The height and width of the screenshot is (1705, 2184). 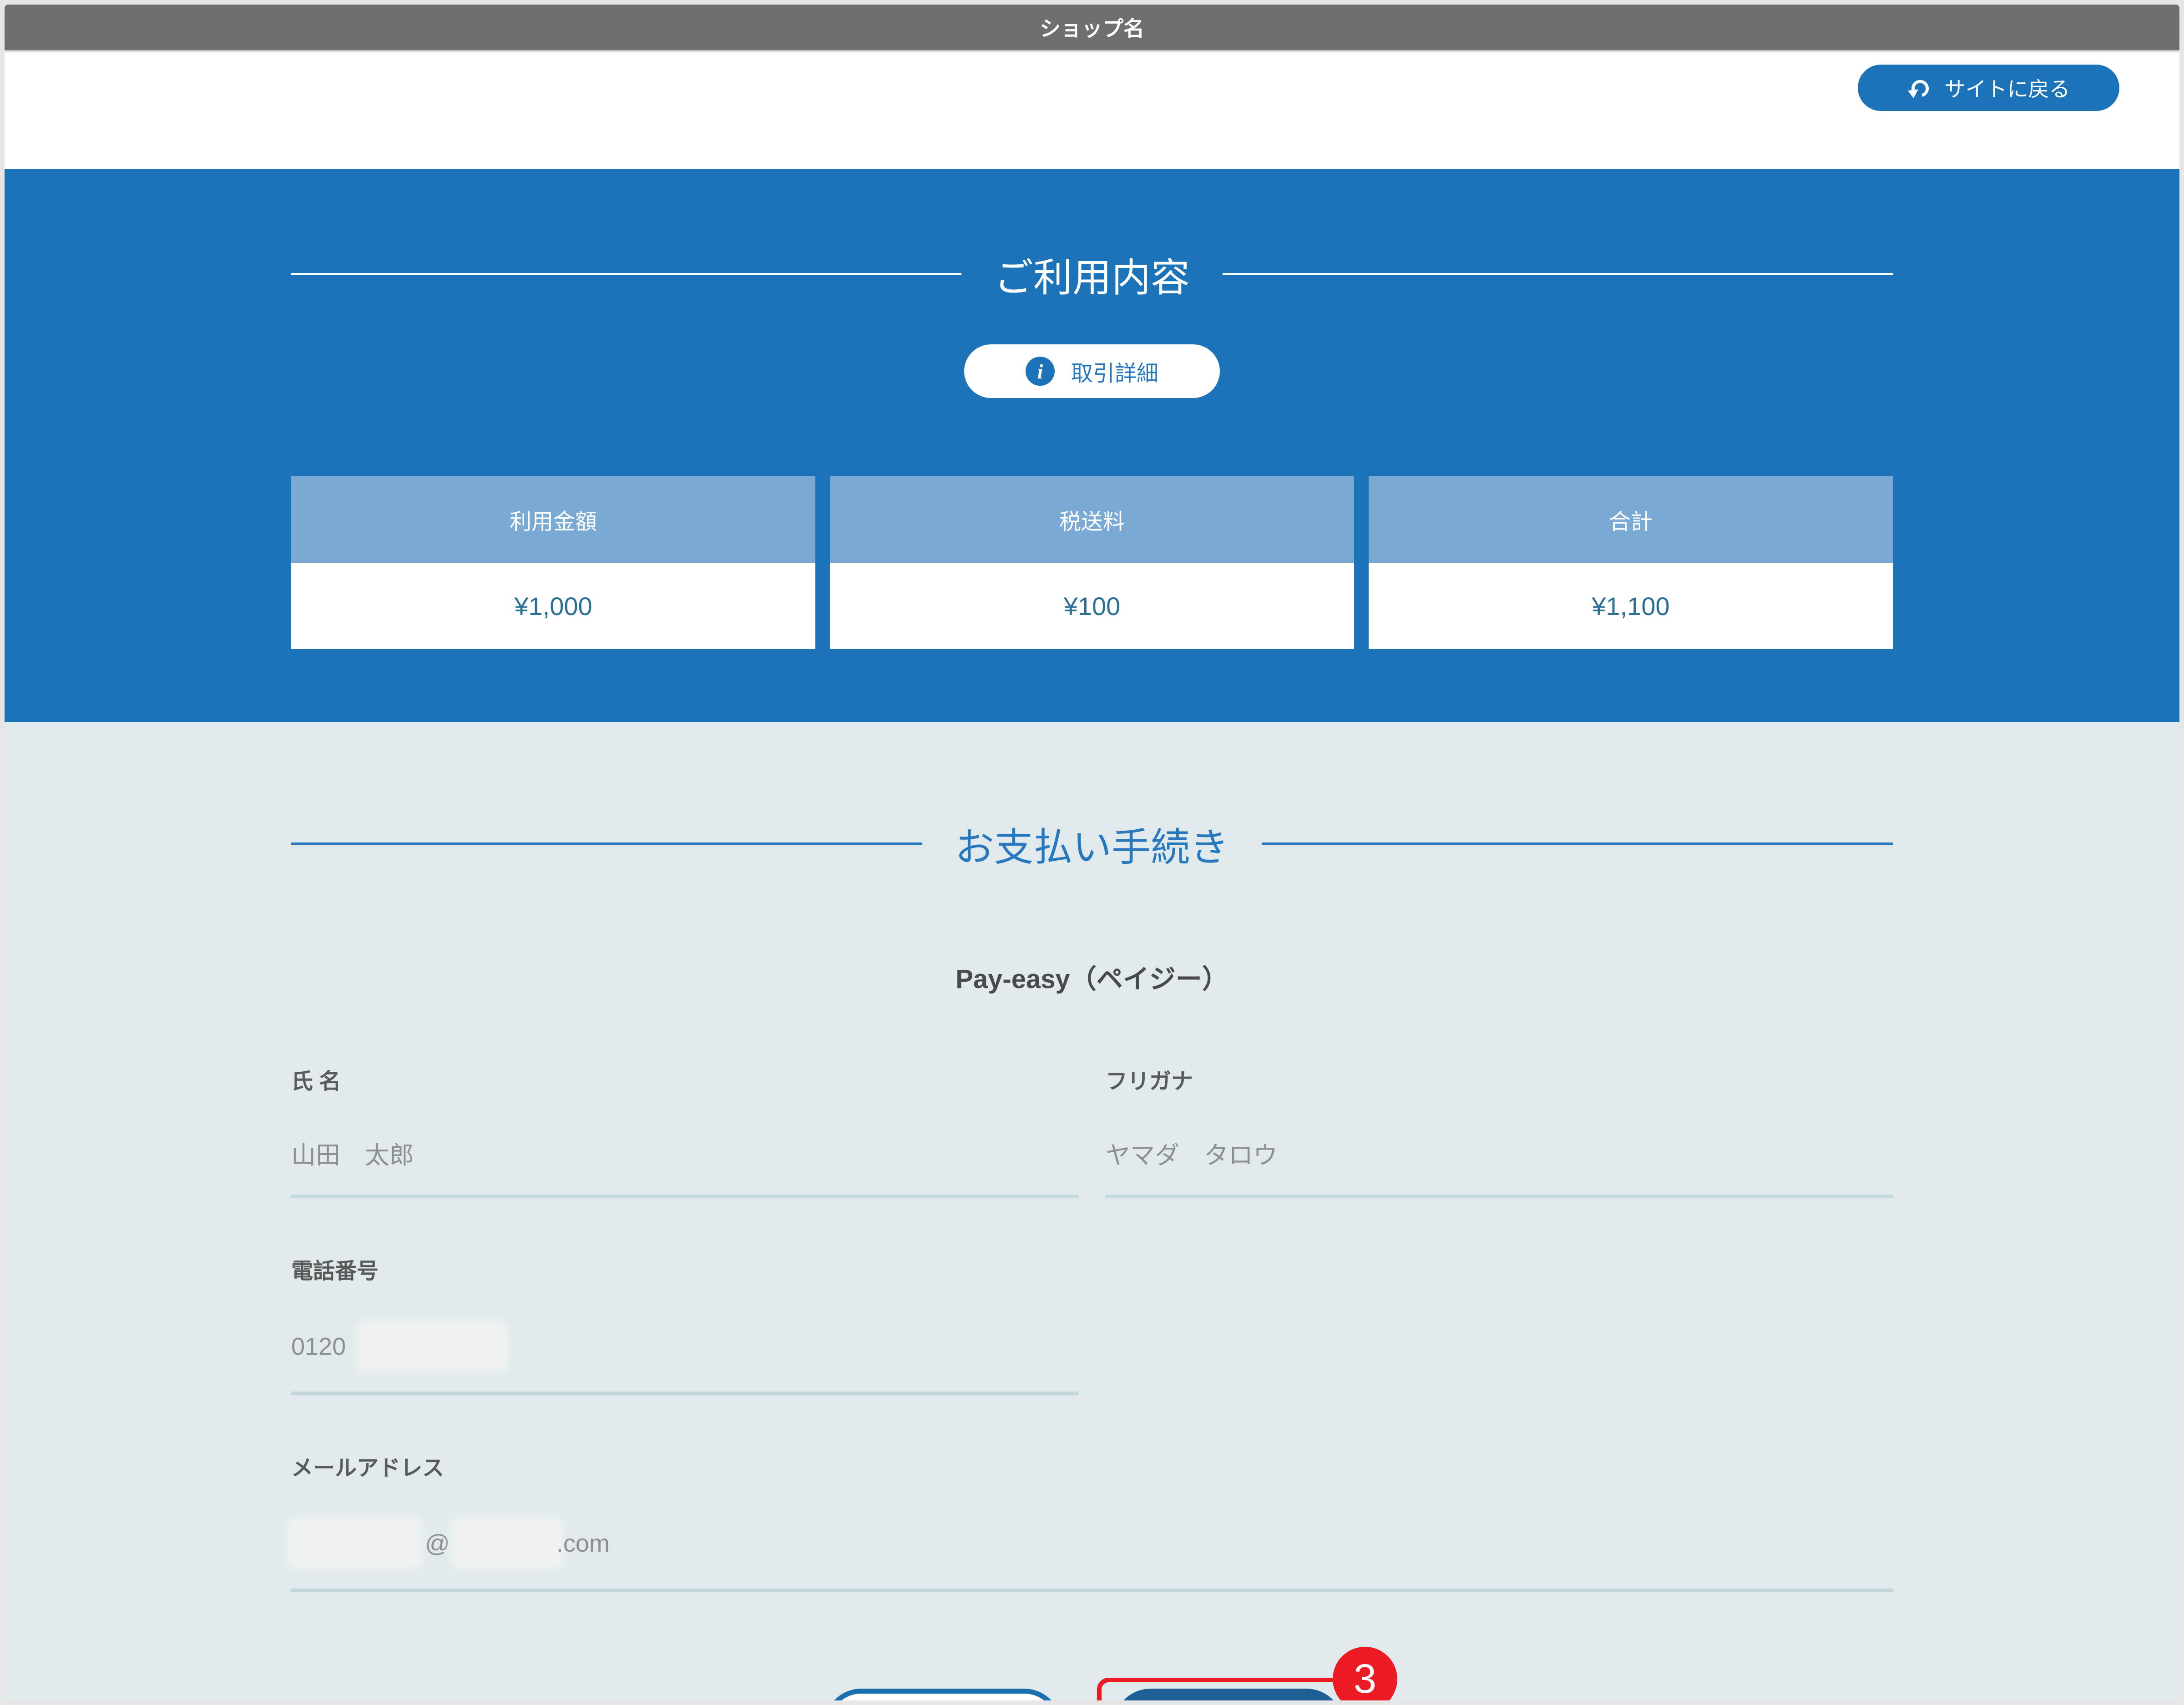 What do you see at coordinates (1500, 1130) in the screenshot?
I see `kana-field: フリガナ ヤマダ タロウ` at bounding box center [1500, 1130].